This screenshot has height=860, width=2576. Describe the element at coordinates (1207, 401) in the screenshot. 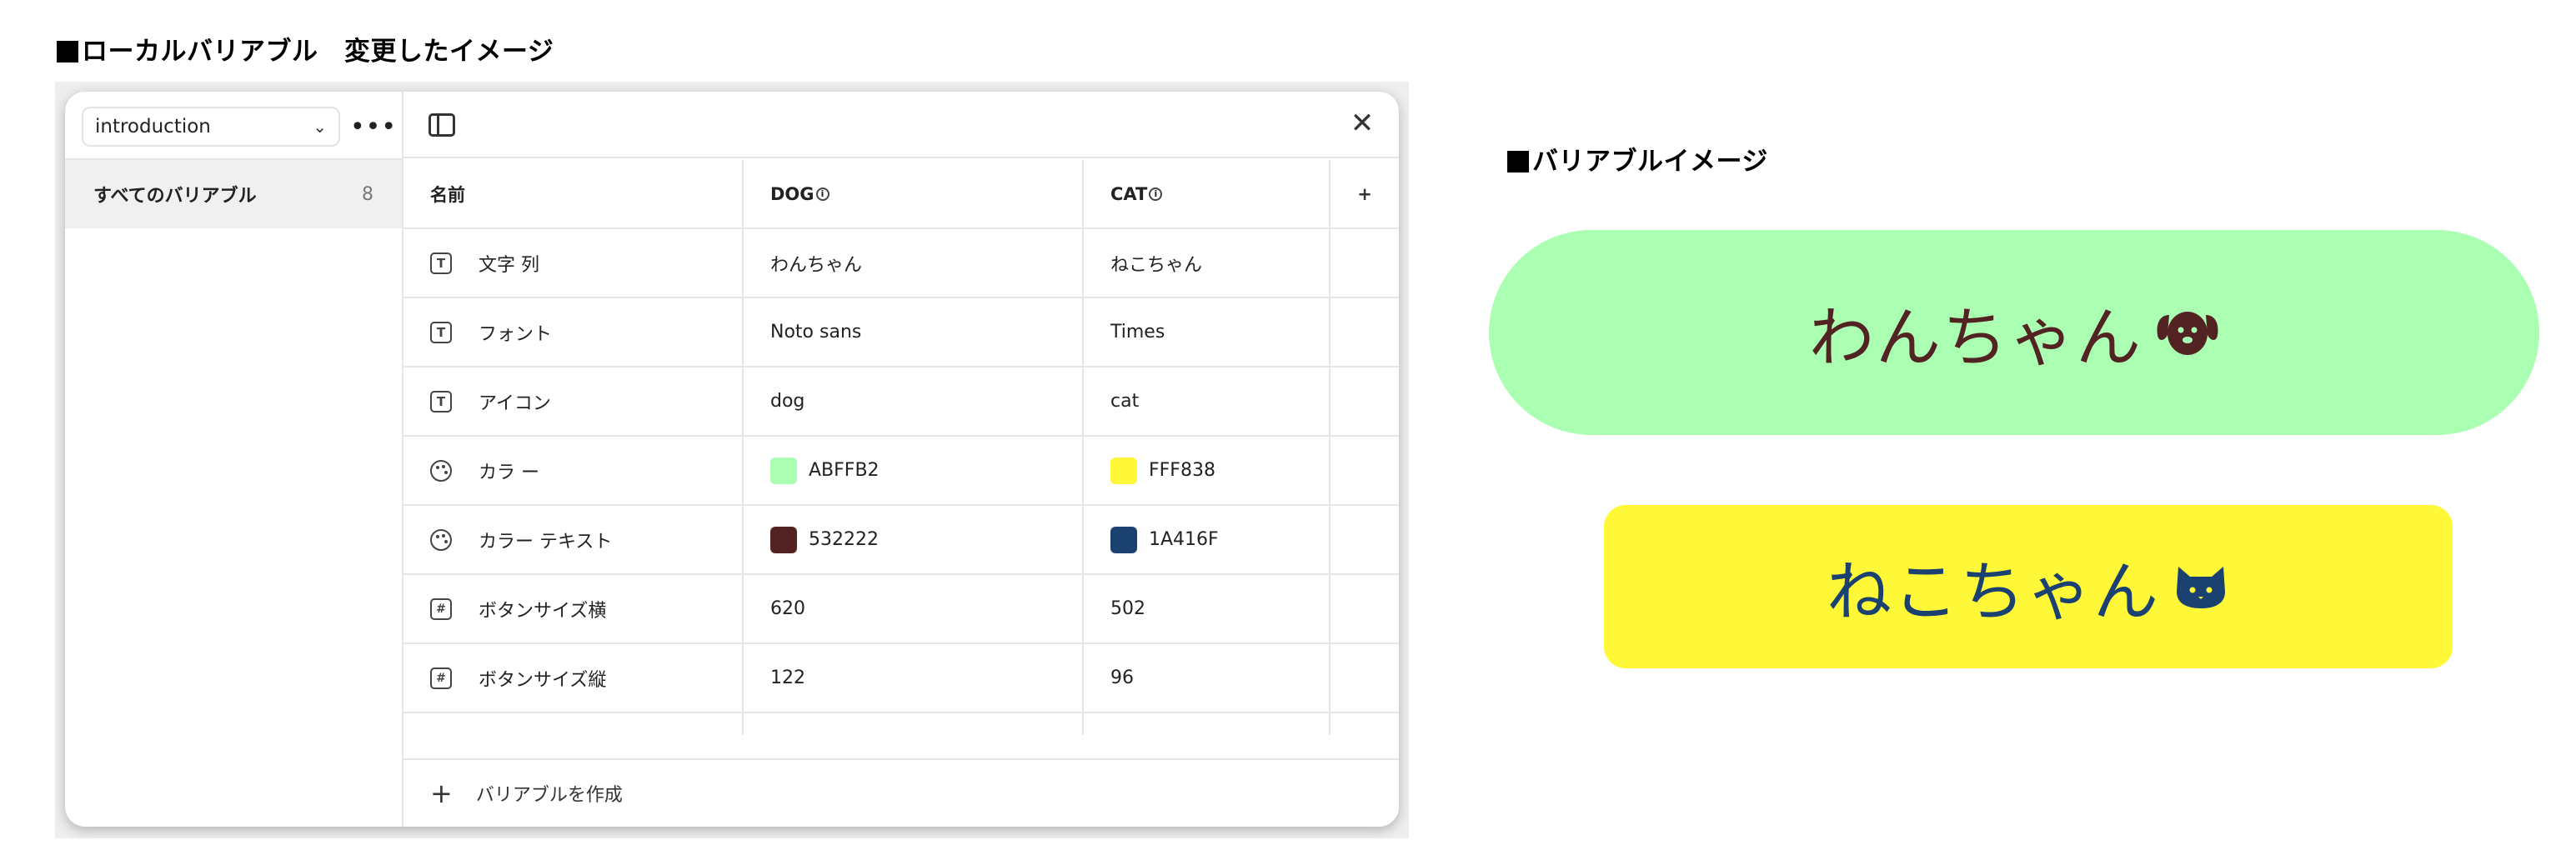

I see `cat-value-cell: cat` at that location.